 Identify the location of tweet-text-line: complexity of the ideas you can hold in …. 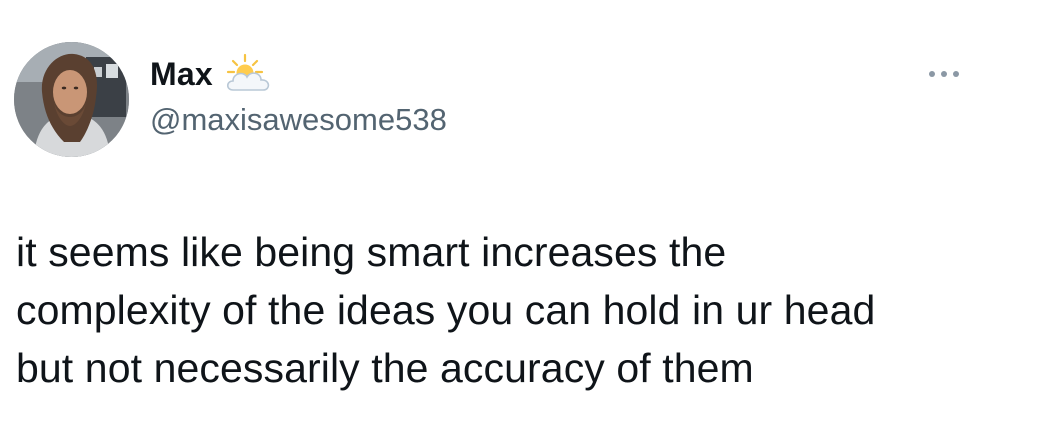
(446, 310).